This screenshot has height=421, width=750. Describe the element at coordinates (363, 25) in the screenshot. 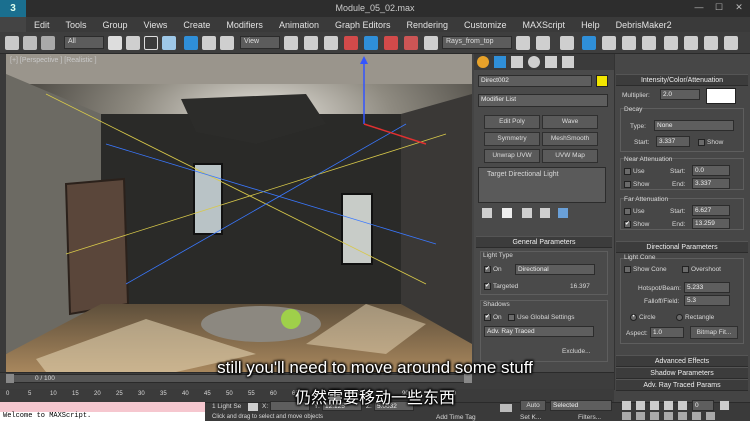

I see `menu-graph-editors: Graph Editors` at that location.